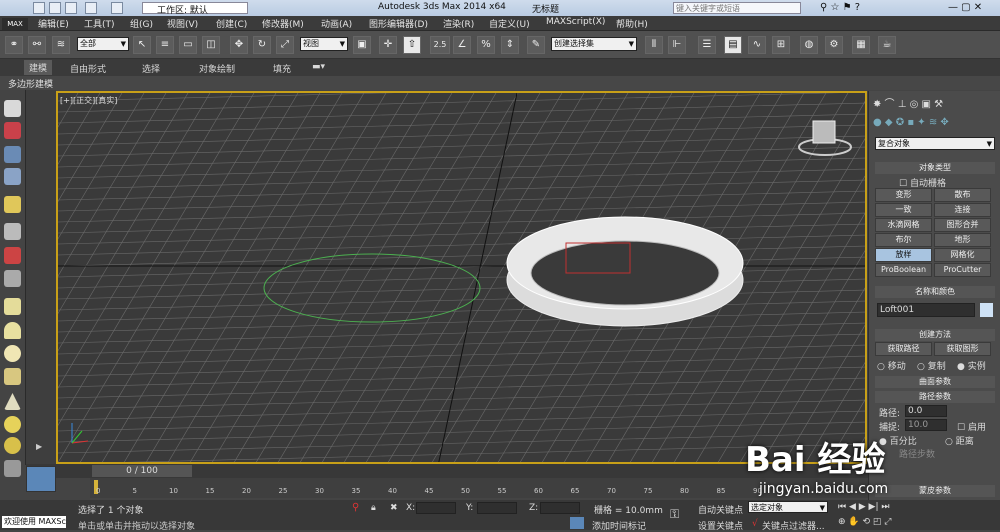 This screenshot has height=532, width=1000. Describe the element at coordinates (12, 468) in the screenshot. I see `particles-icon` at that location.